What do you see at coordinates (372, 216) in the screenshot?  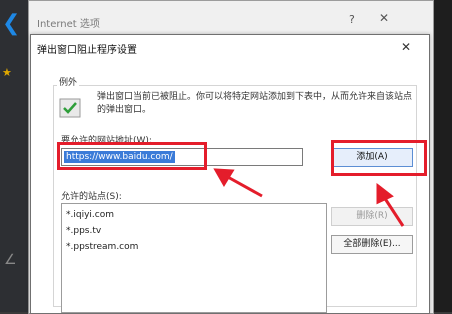 I see `delete-button: 删除(R)` at bounding box center [372, 216].